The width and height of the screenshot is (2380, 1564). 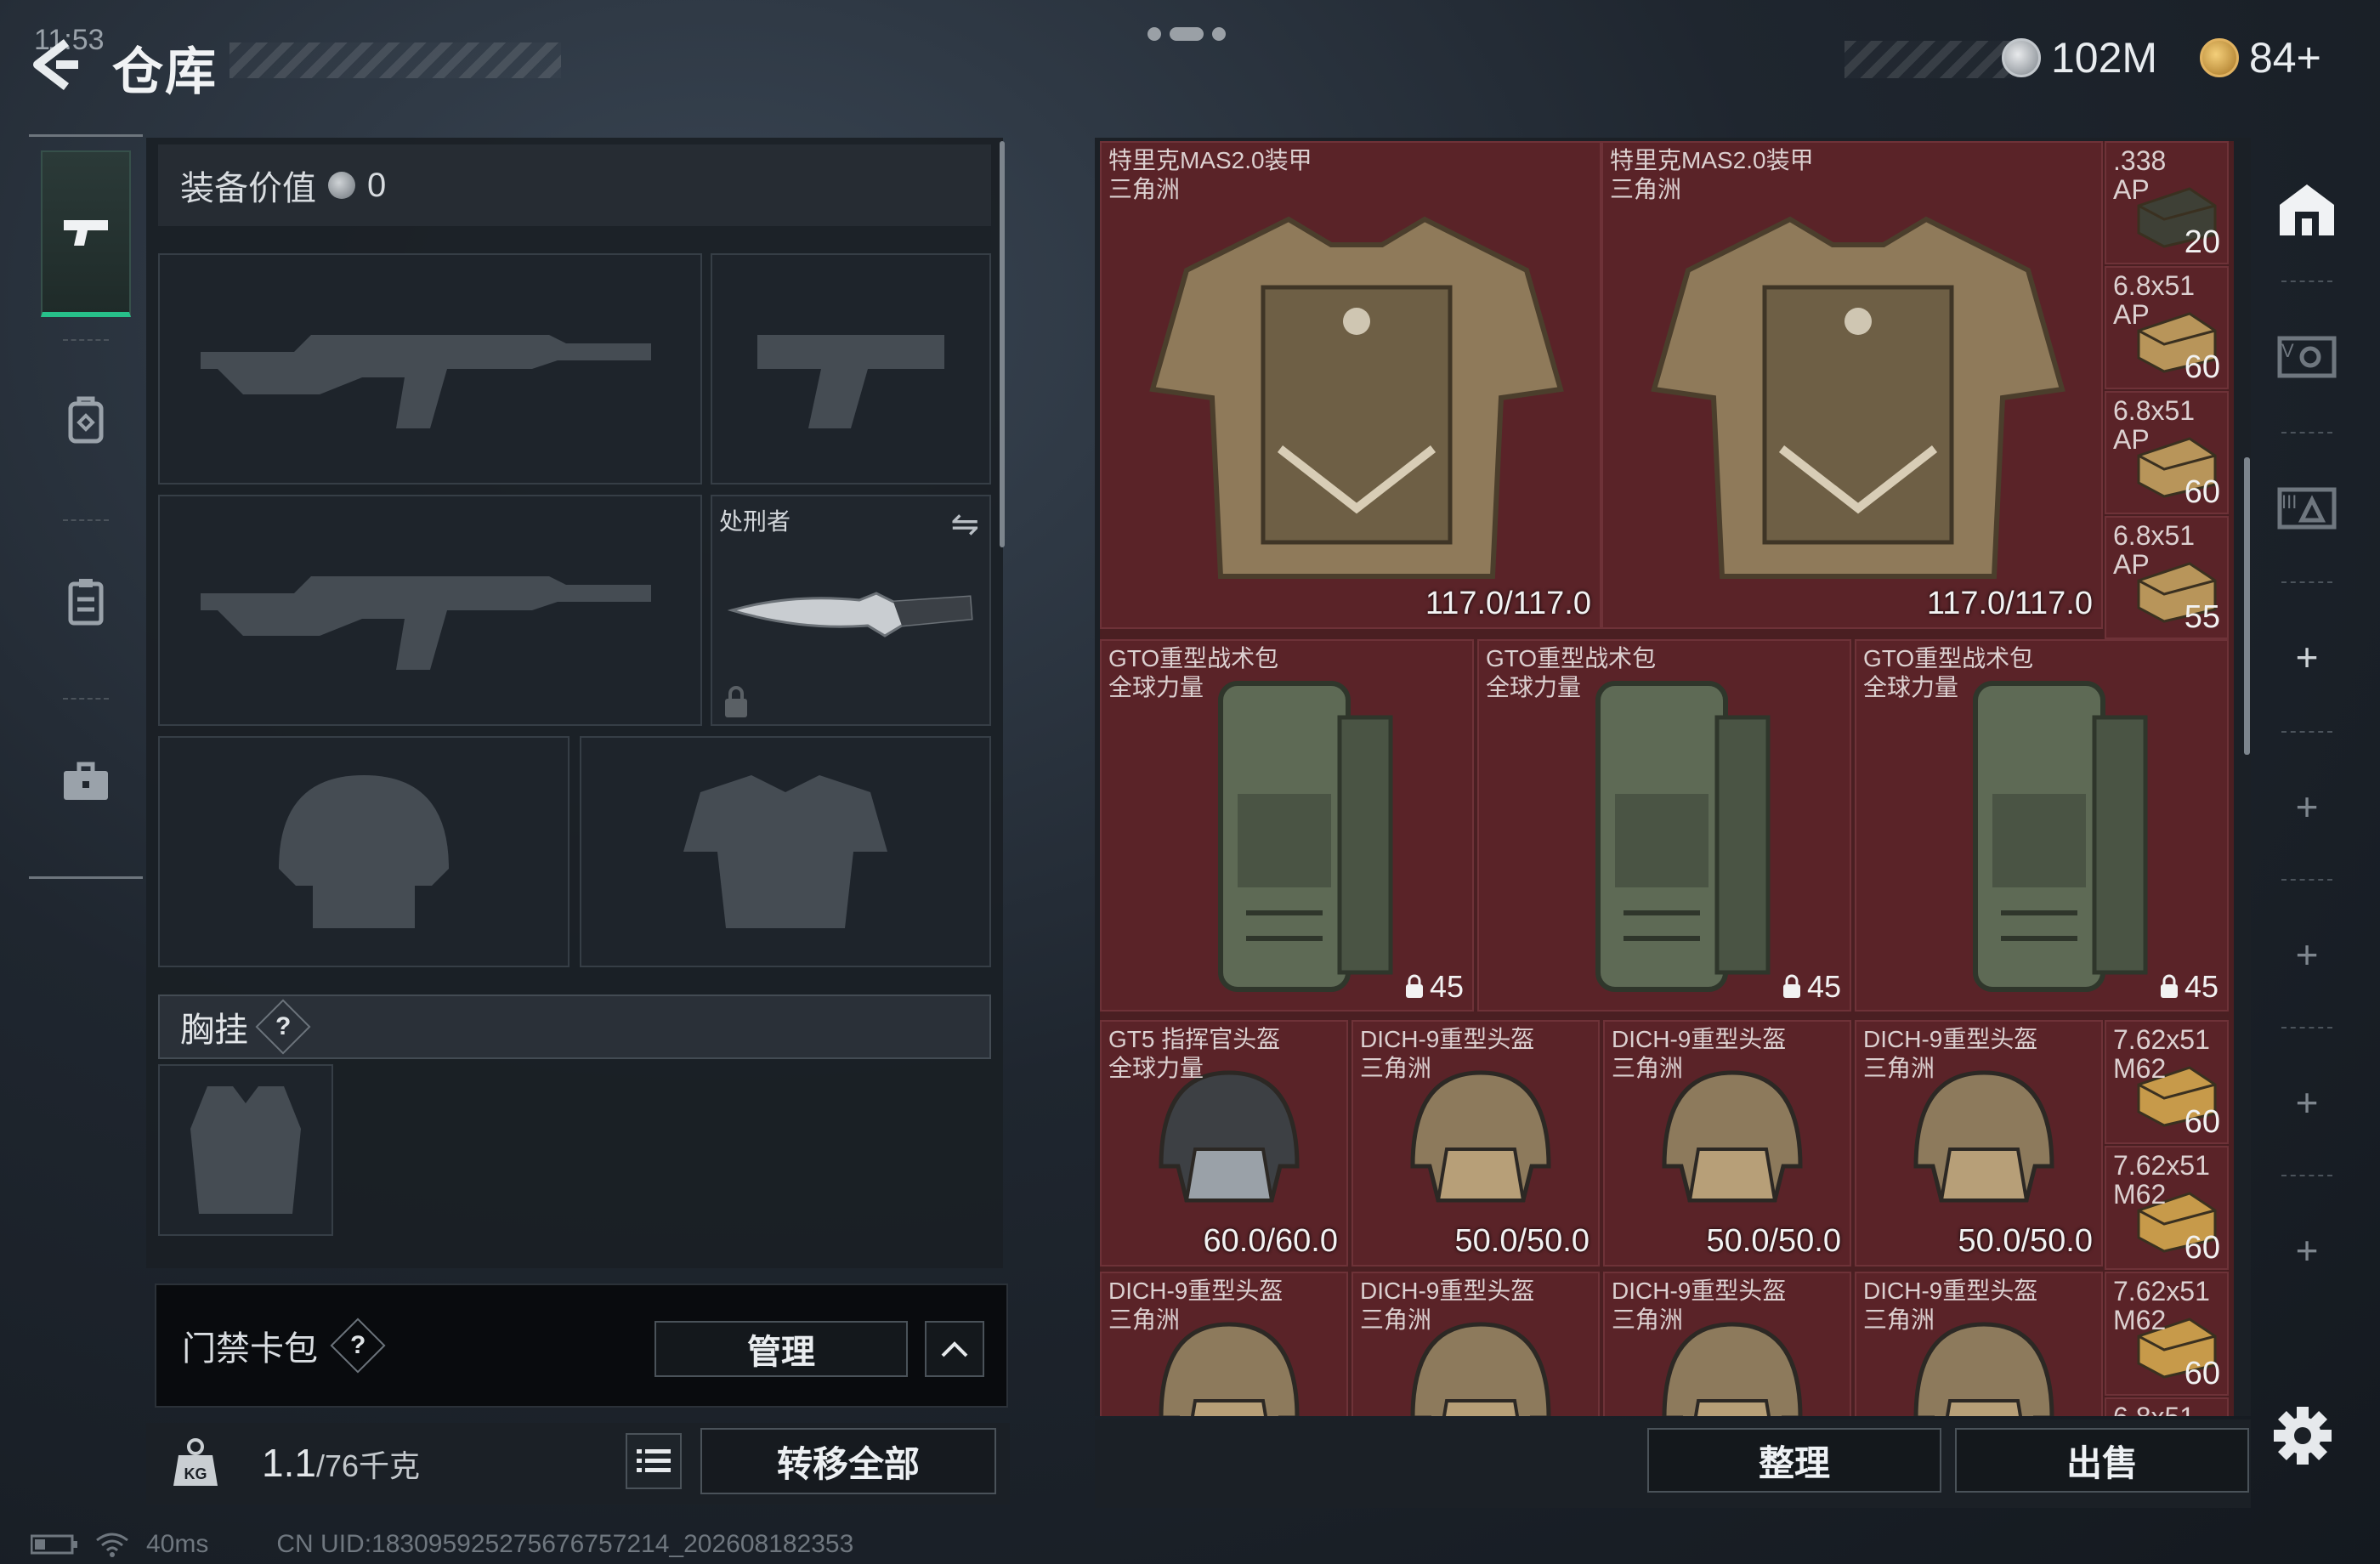 What do you see at coordinates (1823, 987) in the screenshot?
I see `capacity-value: 45` at bounding box center [1823, 987].